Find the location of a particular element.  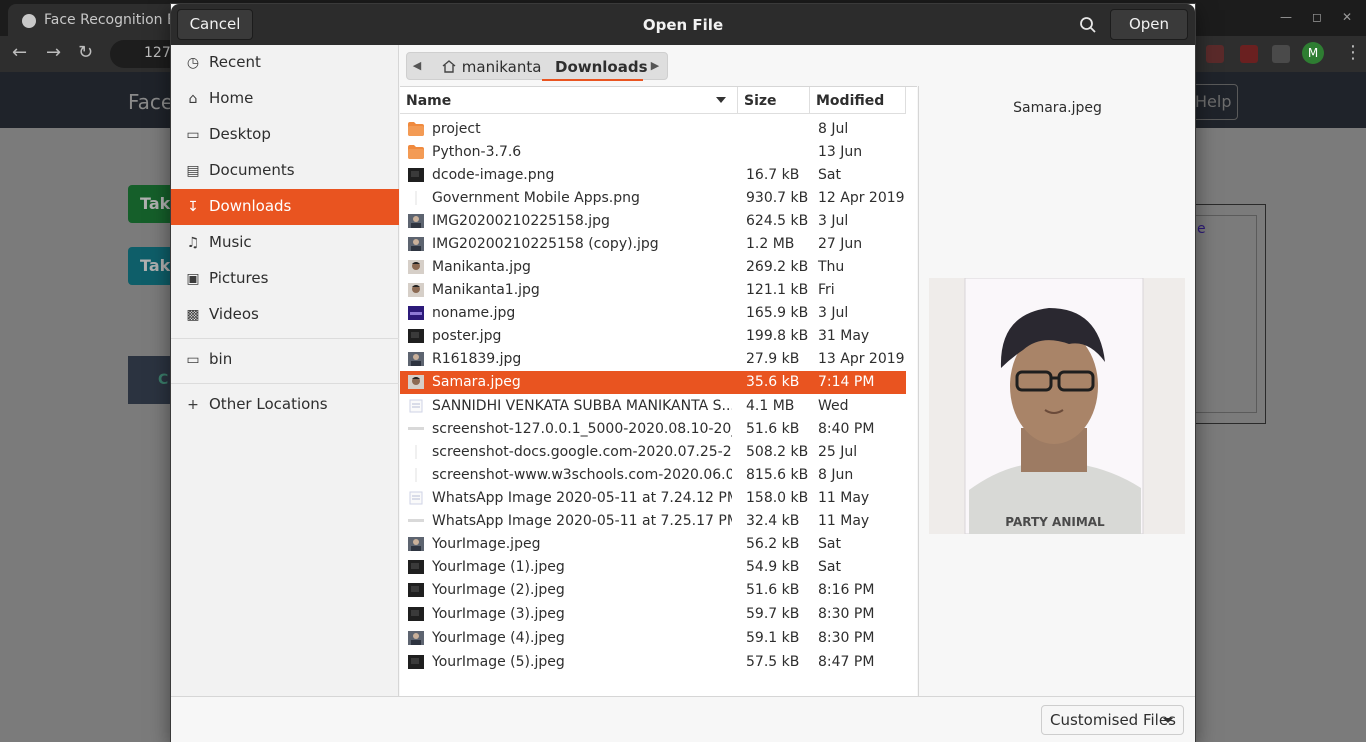

document-icon: ▤ is located at coordinates (193, 171).